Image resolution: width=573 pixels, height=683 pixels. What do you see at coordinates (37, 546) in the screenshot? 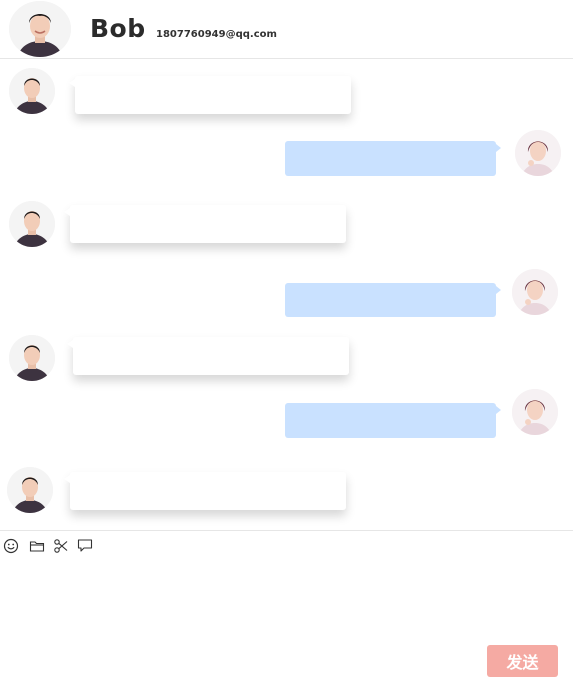
I see `folder-icon` at bounding box center [37, 546].